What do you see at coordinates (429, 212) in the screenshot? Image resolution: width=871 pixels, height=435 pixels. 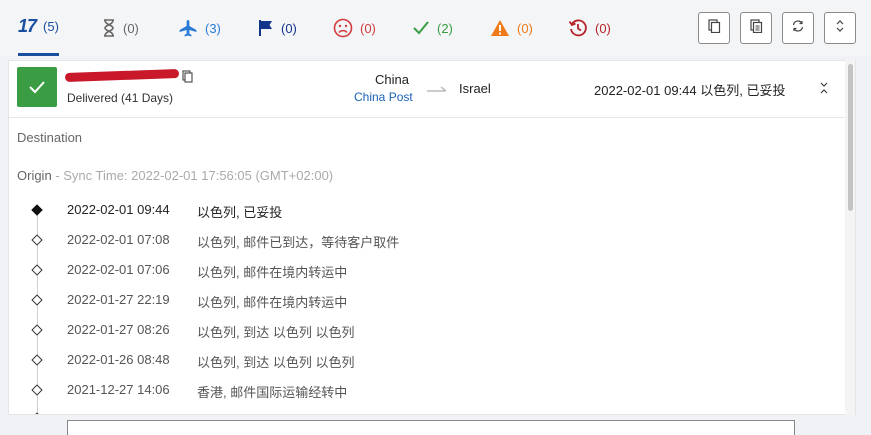 I see `timeline-event: 2022-02-01 09:44 以色列, 已妥投` at bounding box center [429, 212].